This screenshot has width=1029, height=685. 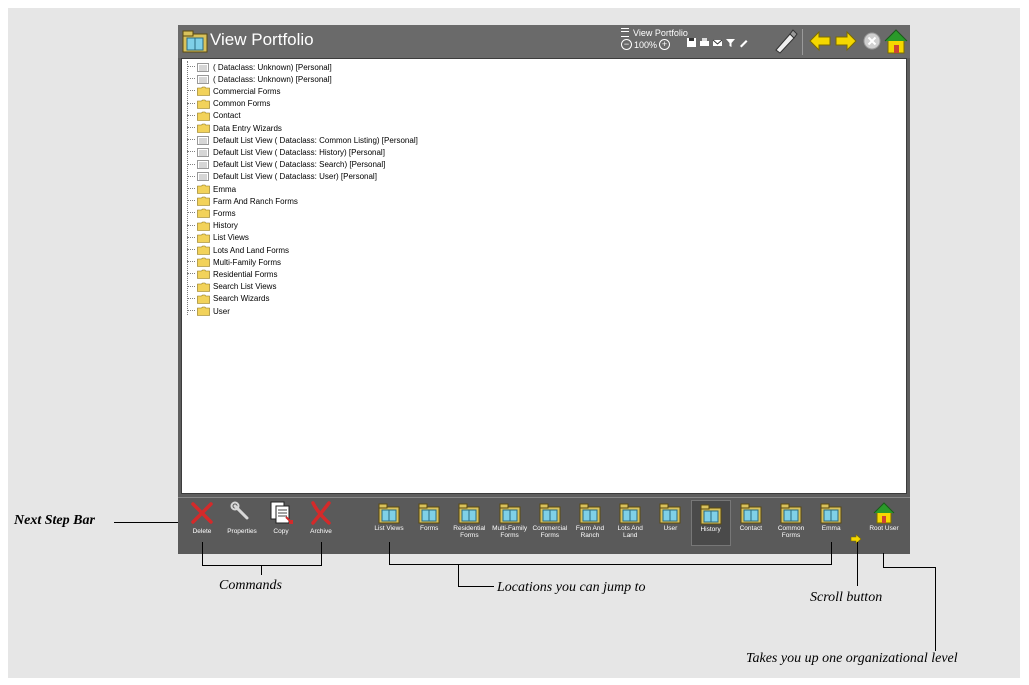 I want to click on email-icon, so click(x=717, y=42).